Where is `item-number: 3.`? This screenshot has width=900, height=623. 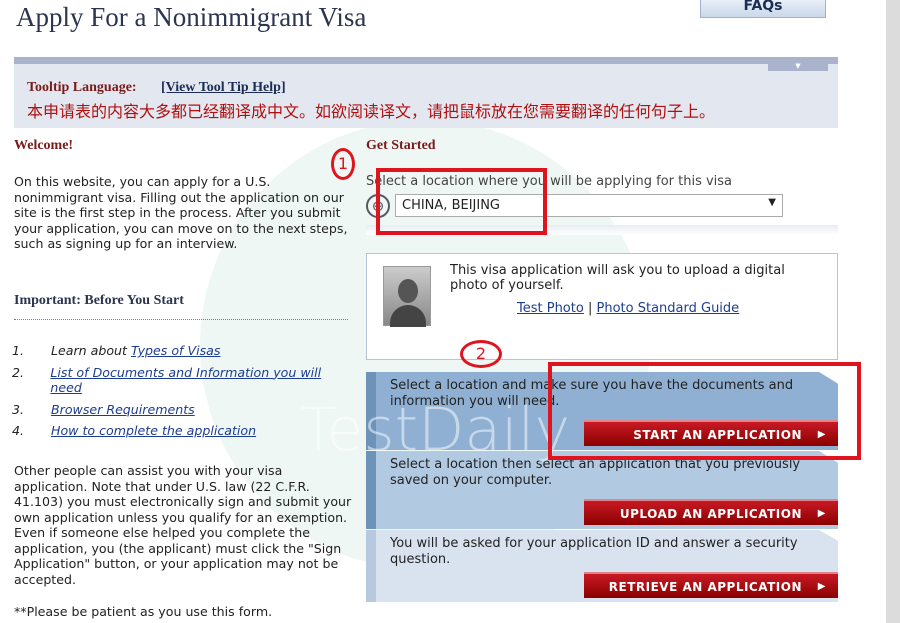 item-number: 3. is located at coordinates (18, 409).